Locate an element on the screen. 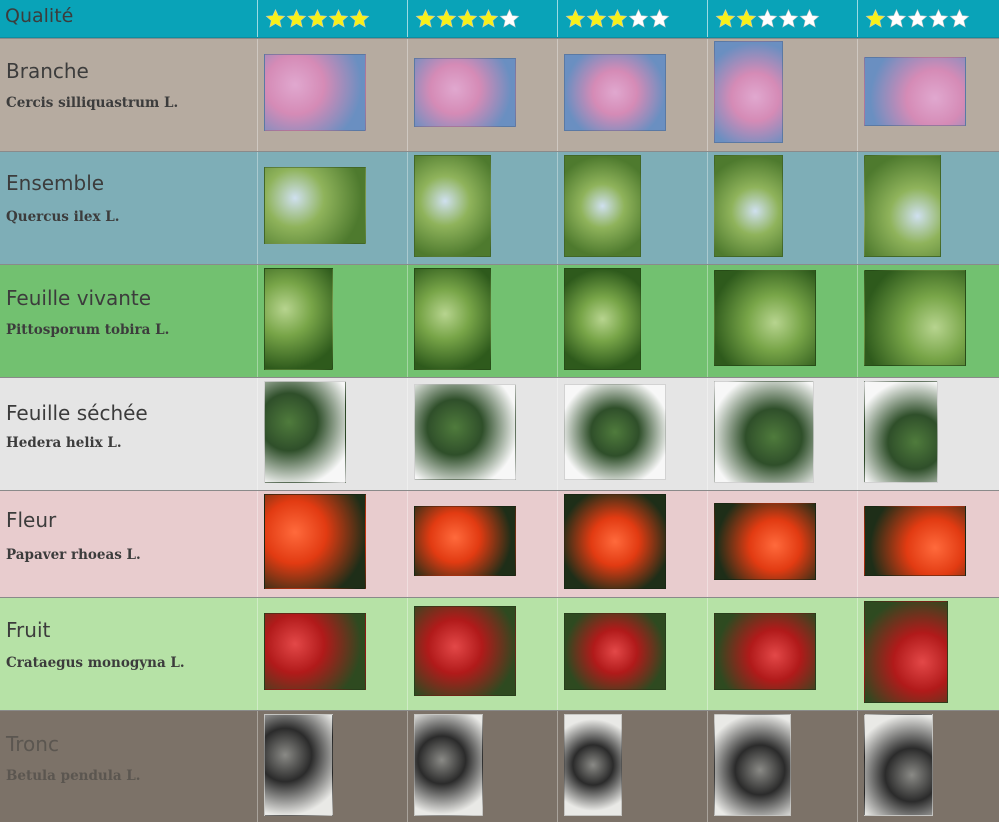  common-name: Fleur is located at coordinates (31, 520).